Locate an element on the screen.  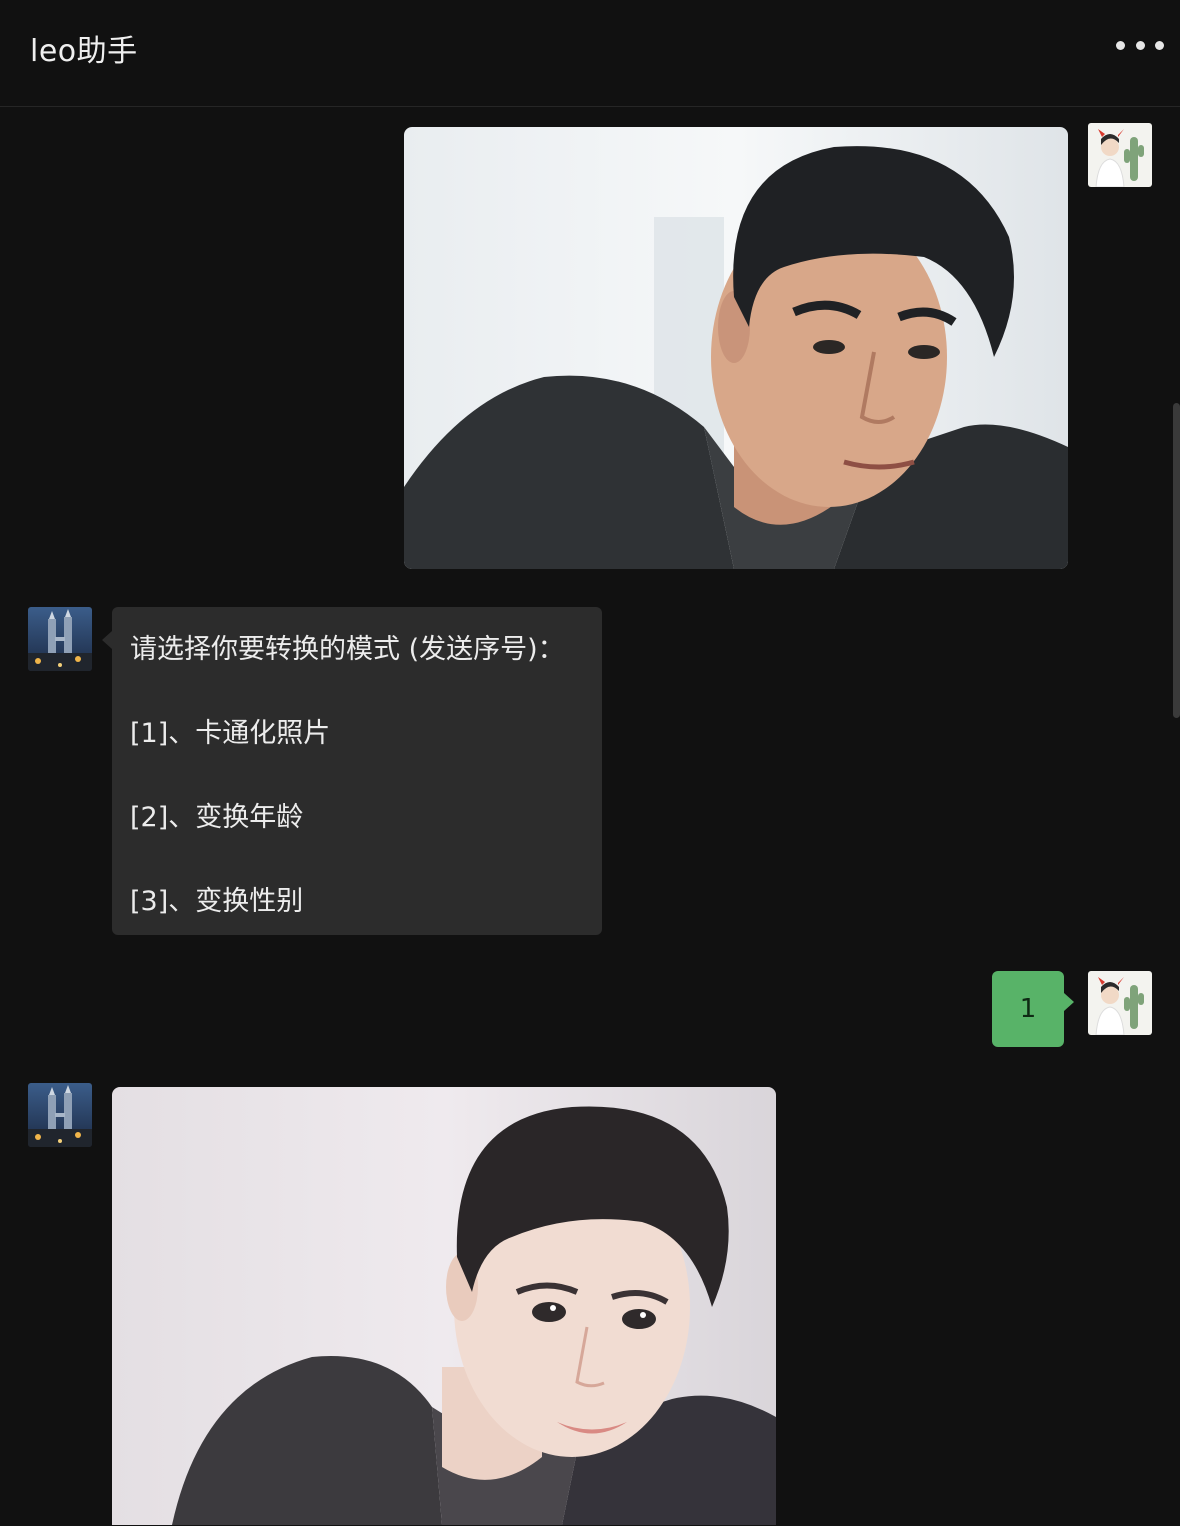
user-message-bubble: 1 is located at coordinates (1033, 1009).